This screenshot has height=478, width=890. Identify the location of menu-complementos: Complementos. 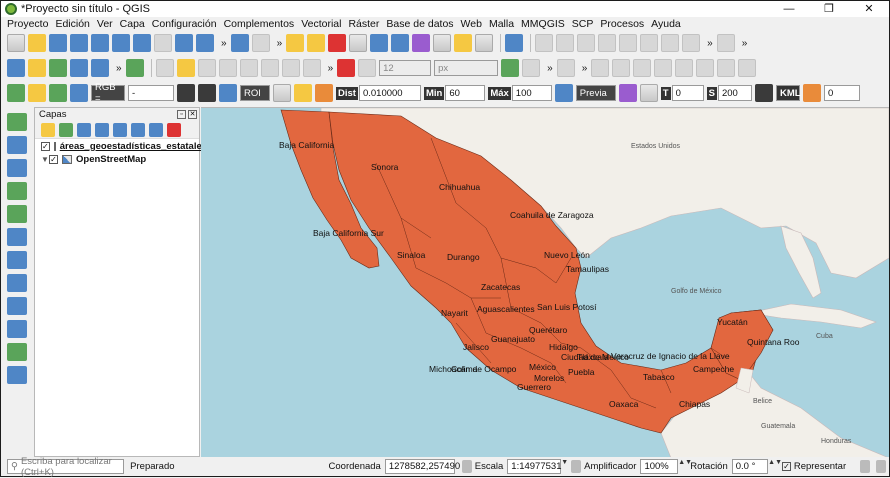
(259, 24).